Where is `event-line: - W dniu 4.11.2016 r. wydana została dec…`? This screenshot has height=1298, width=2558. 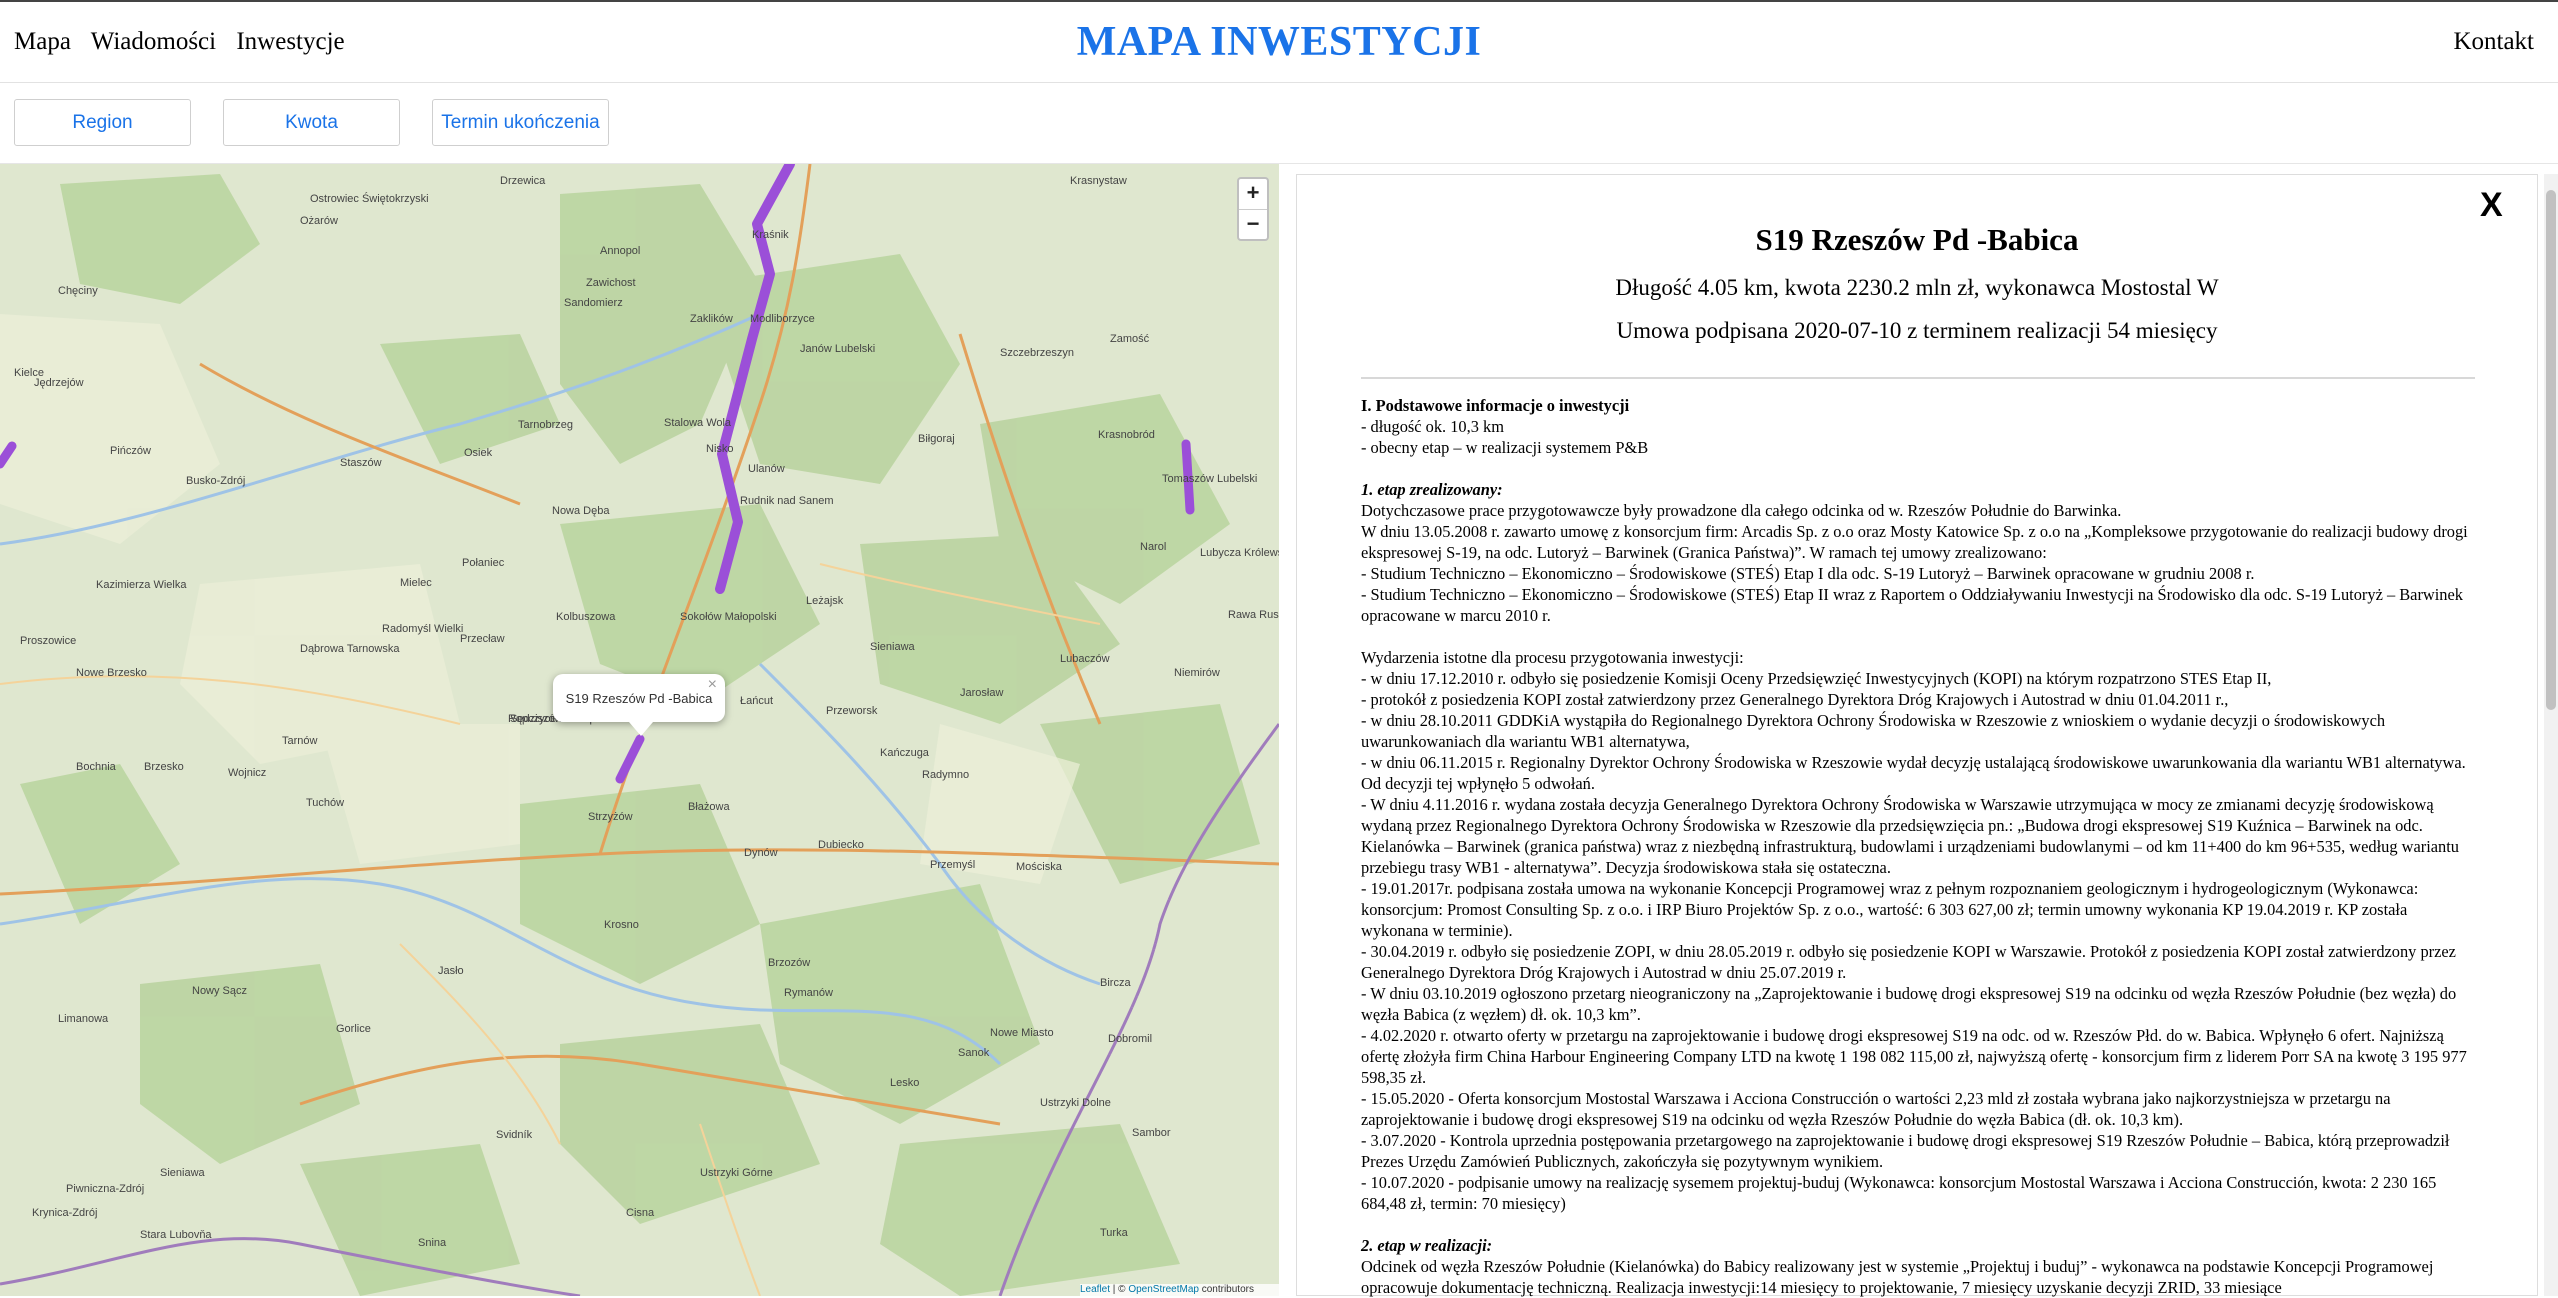 event-line: - W dniu 4.11.2016 r. wydana została dec… is located at coordinates (1910, 836).